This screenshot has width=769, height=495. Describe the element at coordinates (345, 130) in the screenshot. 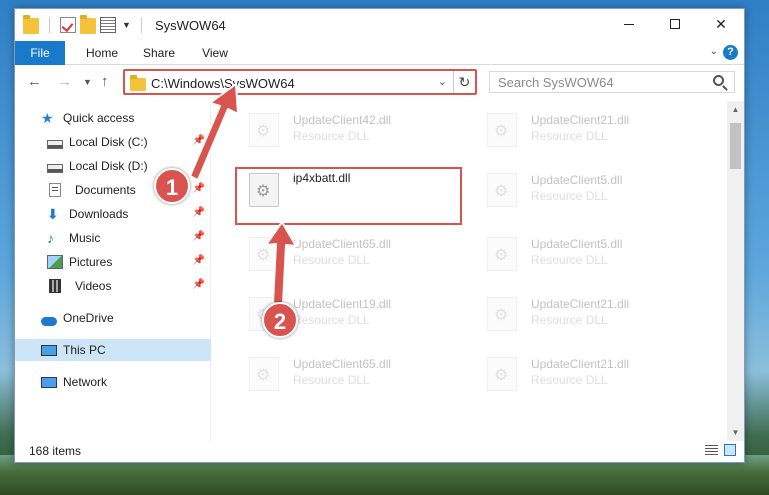

I see `file-item: UpdateClient42.dll Resource DLL` at that location.